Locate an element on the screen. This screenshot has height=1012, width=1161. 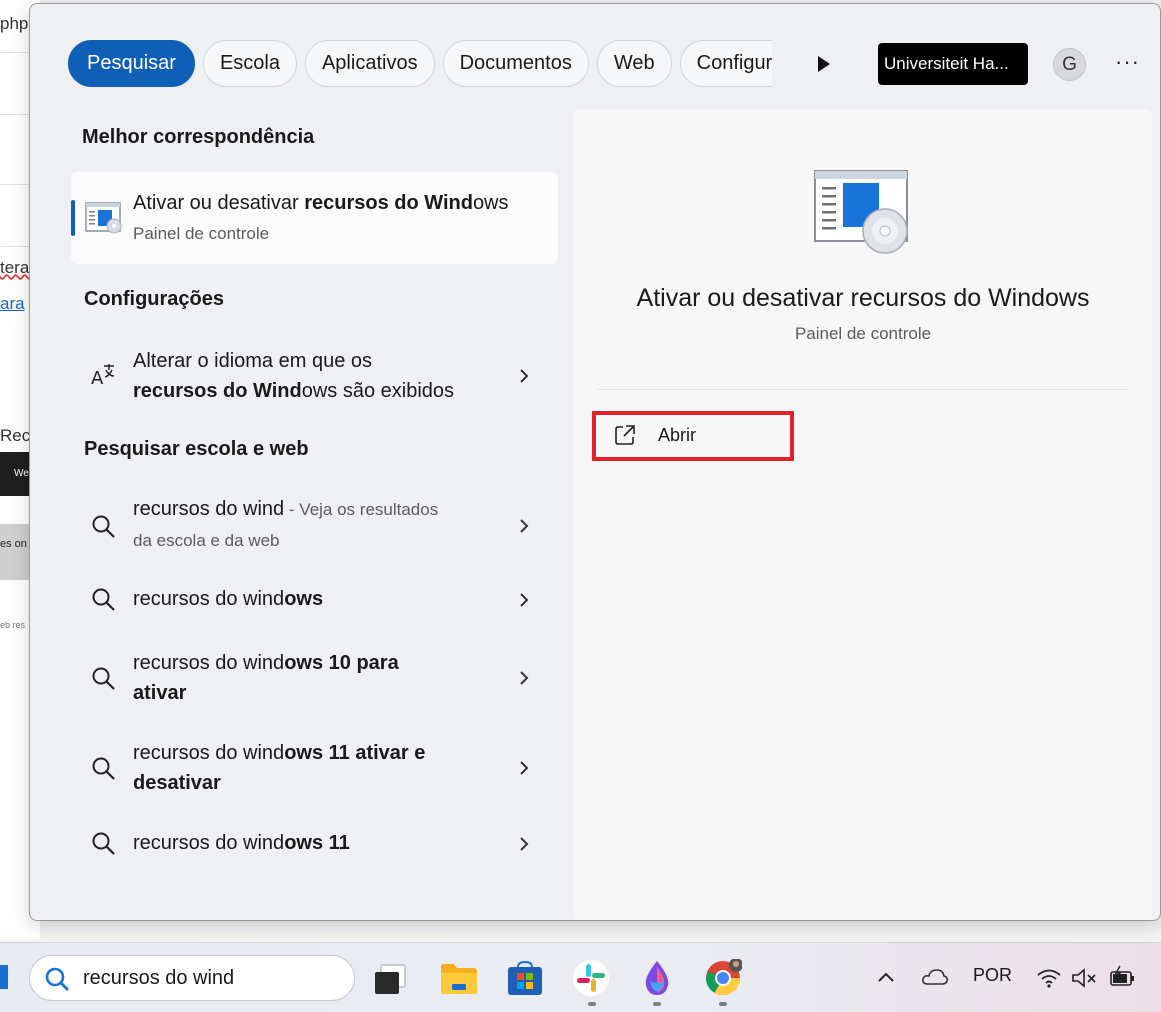
web-result-text: recursos do windows is located at coordinates (228, 599).